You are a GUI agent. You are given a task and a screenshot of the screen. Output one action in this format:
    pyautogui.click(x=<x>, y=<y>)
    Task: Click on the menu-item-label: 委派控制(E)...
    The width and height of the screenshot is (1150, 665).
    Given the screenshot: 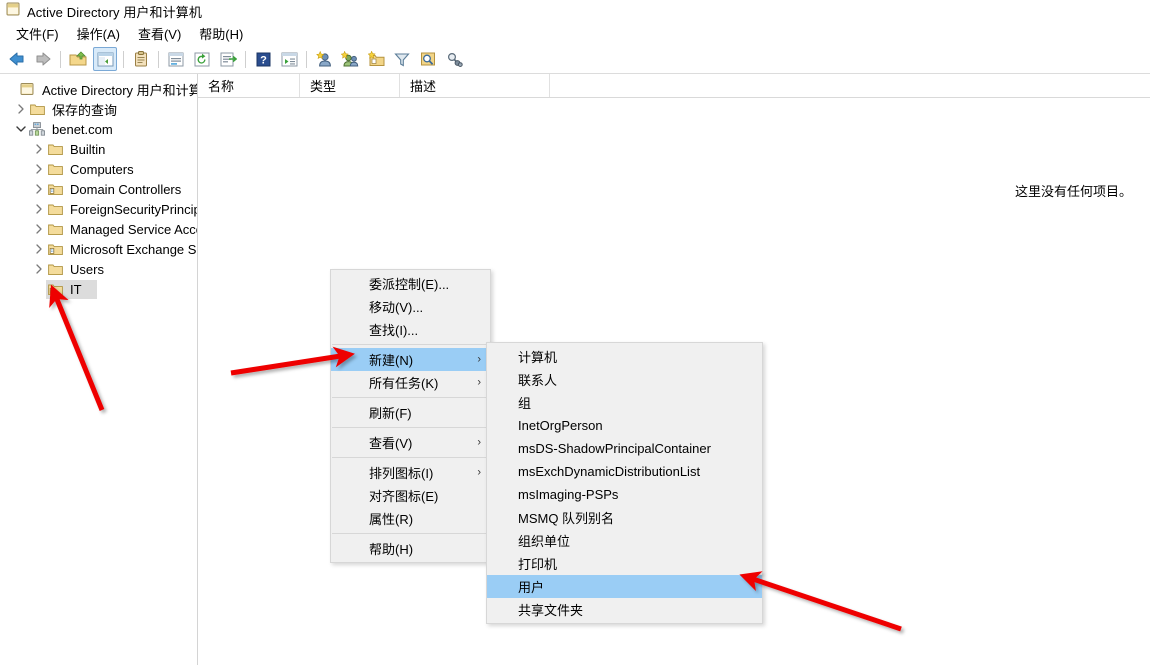 What is the action you would take?
    pyautogui.click(x=409, y=284)
    